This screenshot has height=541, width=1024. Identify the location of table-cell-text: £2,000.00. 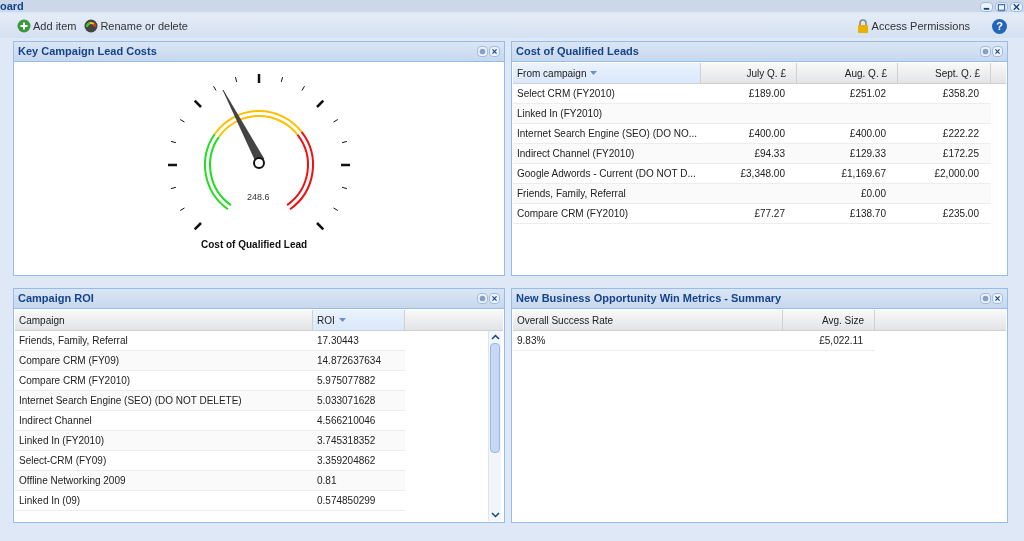
(956, 174).